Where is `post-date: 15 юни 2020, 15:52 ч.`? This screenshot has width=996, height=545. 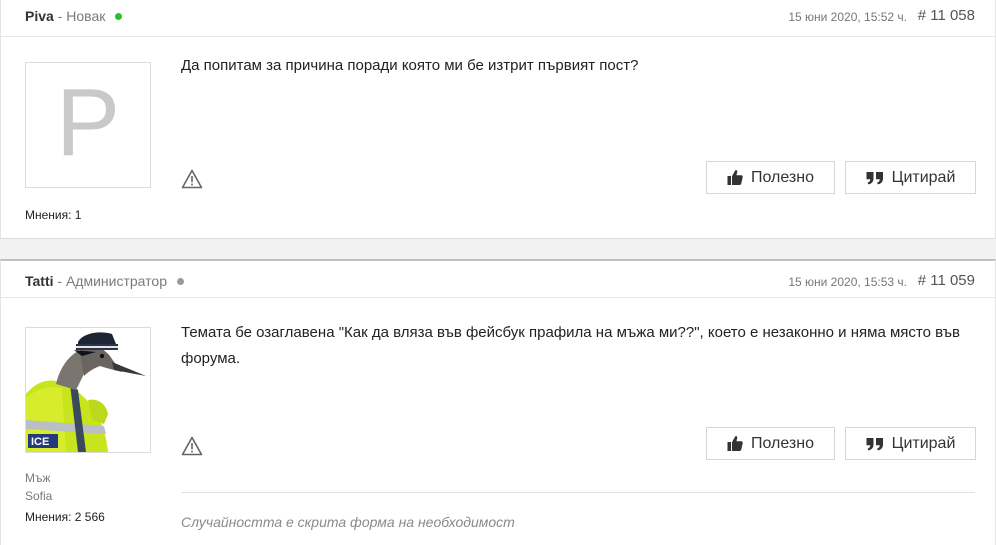
post-date: 15 юни 2020, 15:52 ч. is located at coordinates (847, 17).